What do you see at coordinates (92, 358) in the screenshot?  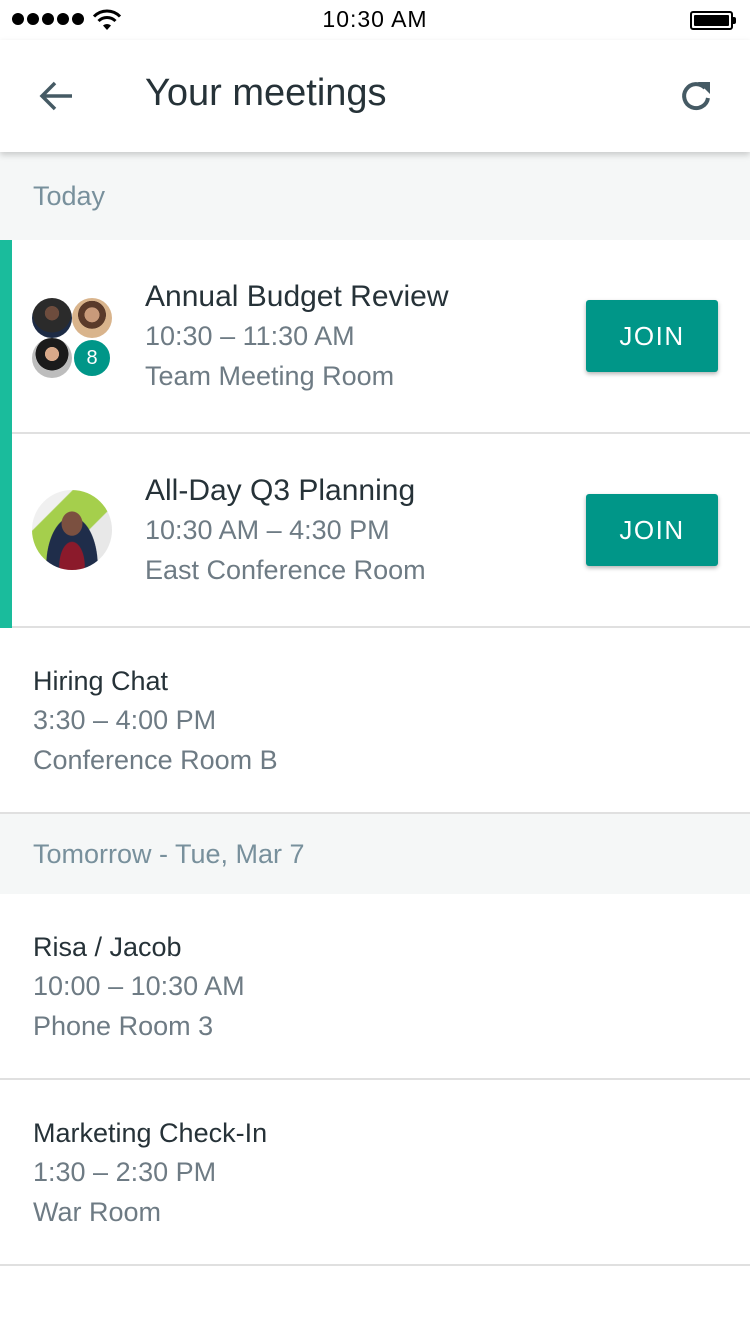 I see `more-attendees-badge: 8` at bounding box center [92, 358].